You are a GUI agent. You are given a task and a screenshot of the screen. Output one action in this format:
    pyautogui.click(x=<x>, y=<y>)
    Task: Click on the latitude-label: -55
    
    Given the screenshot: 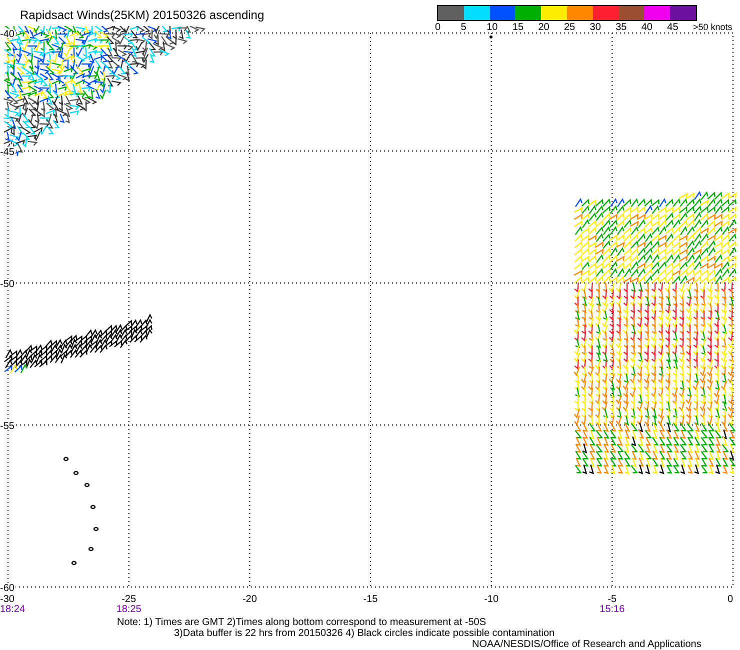 What is the action you would take?
    pyautogui.click(x=7, y=426)
    